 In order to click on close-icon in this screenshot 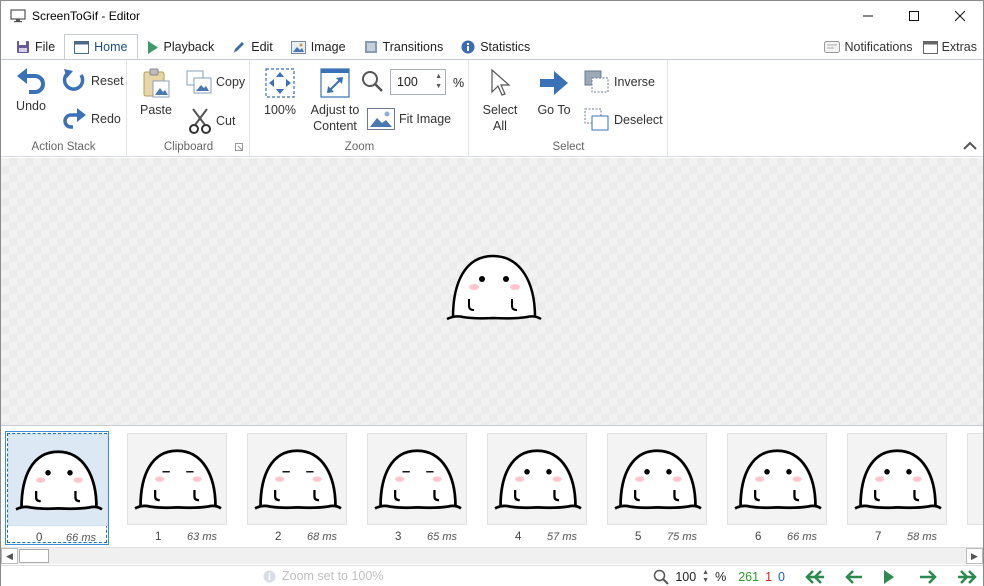, I will do `click(960, 16)`.